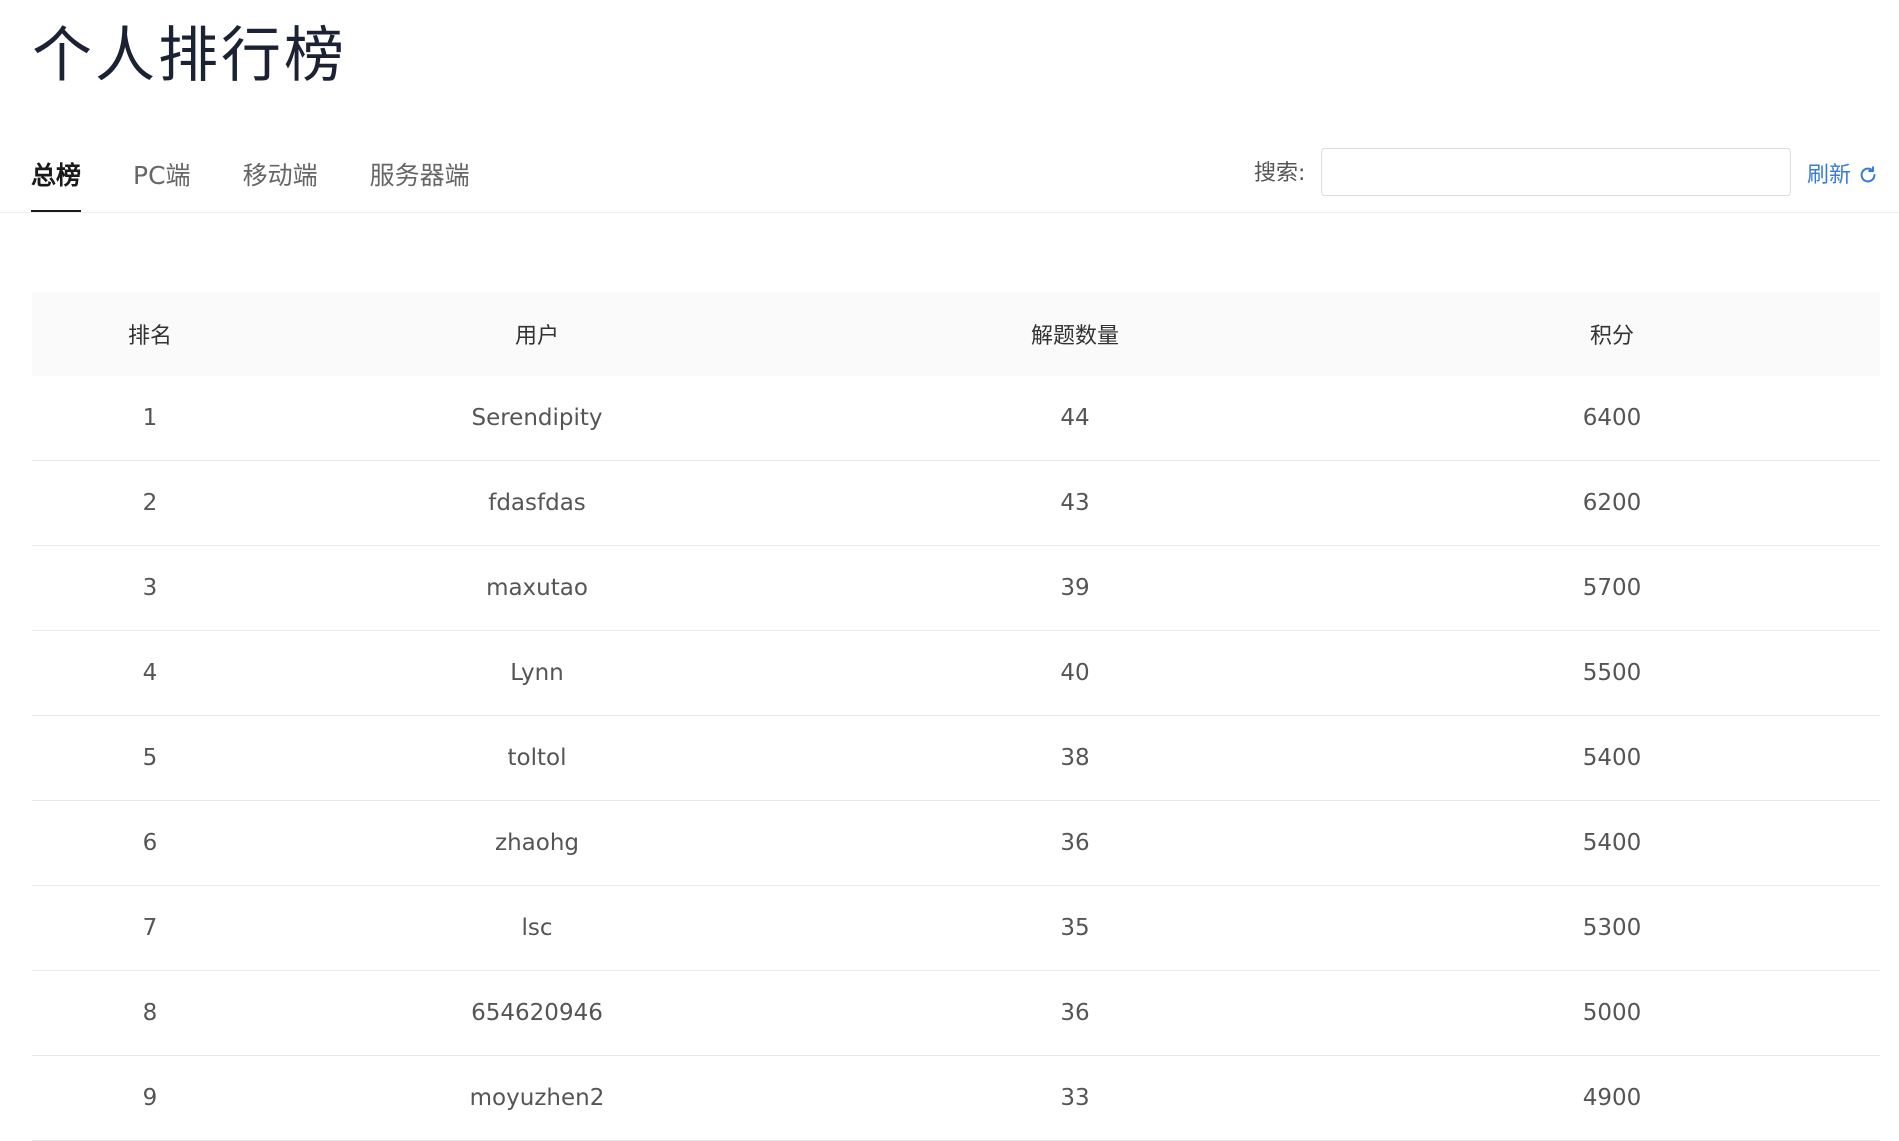 The height and width of the screenshot is (1141, 1899). What do you see at coordinates (1868, 174) in the screenshot?
I see `refresh-icon` at bounding box center [1868, 174].